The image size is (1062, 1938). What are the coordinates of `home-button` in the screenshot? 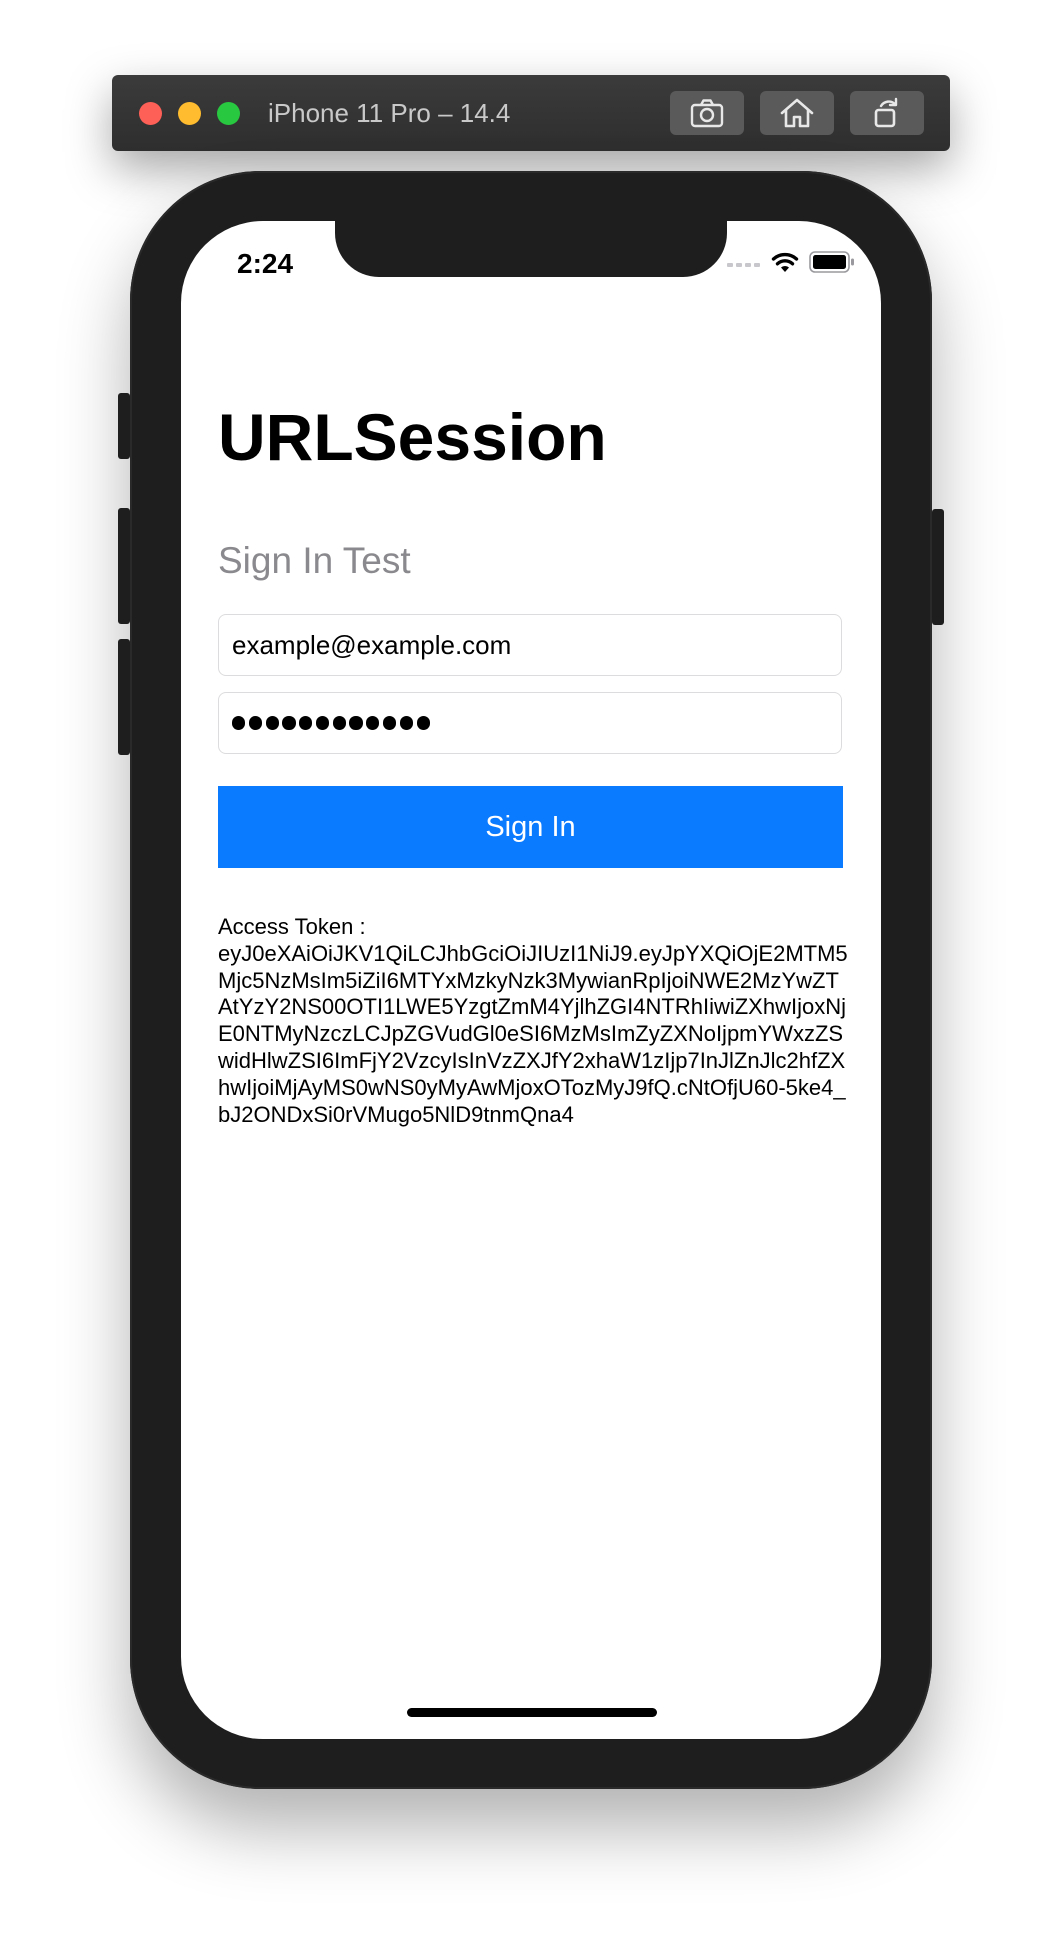 It's located at (797, 113).